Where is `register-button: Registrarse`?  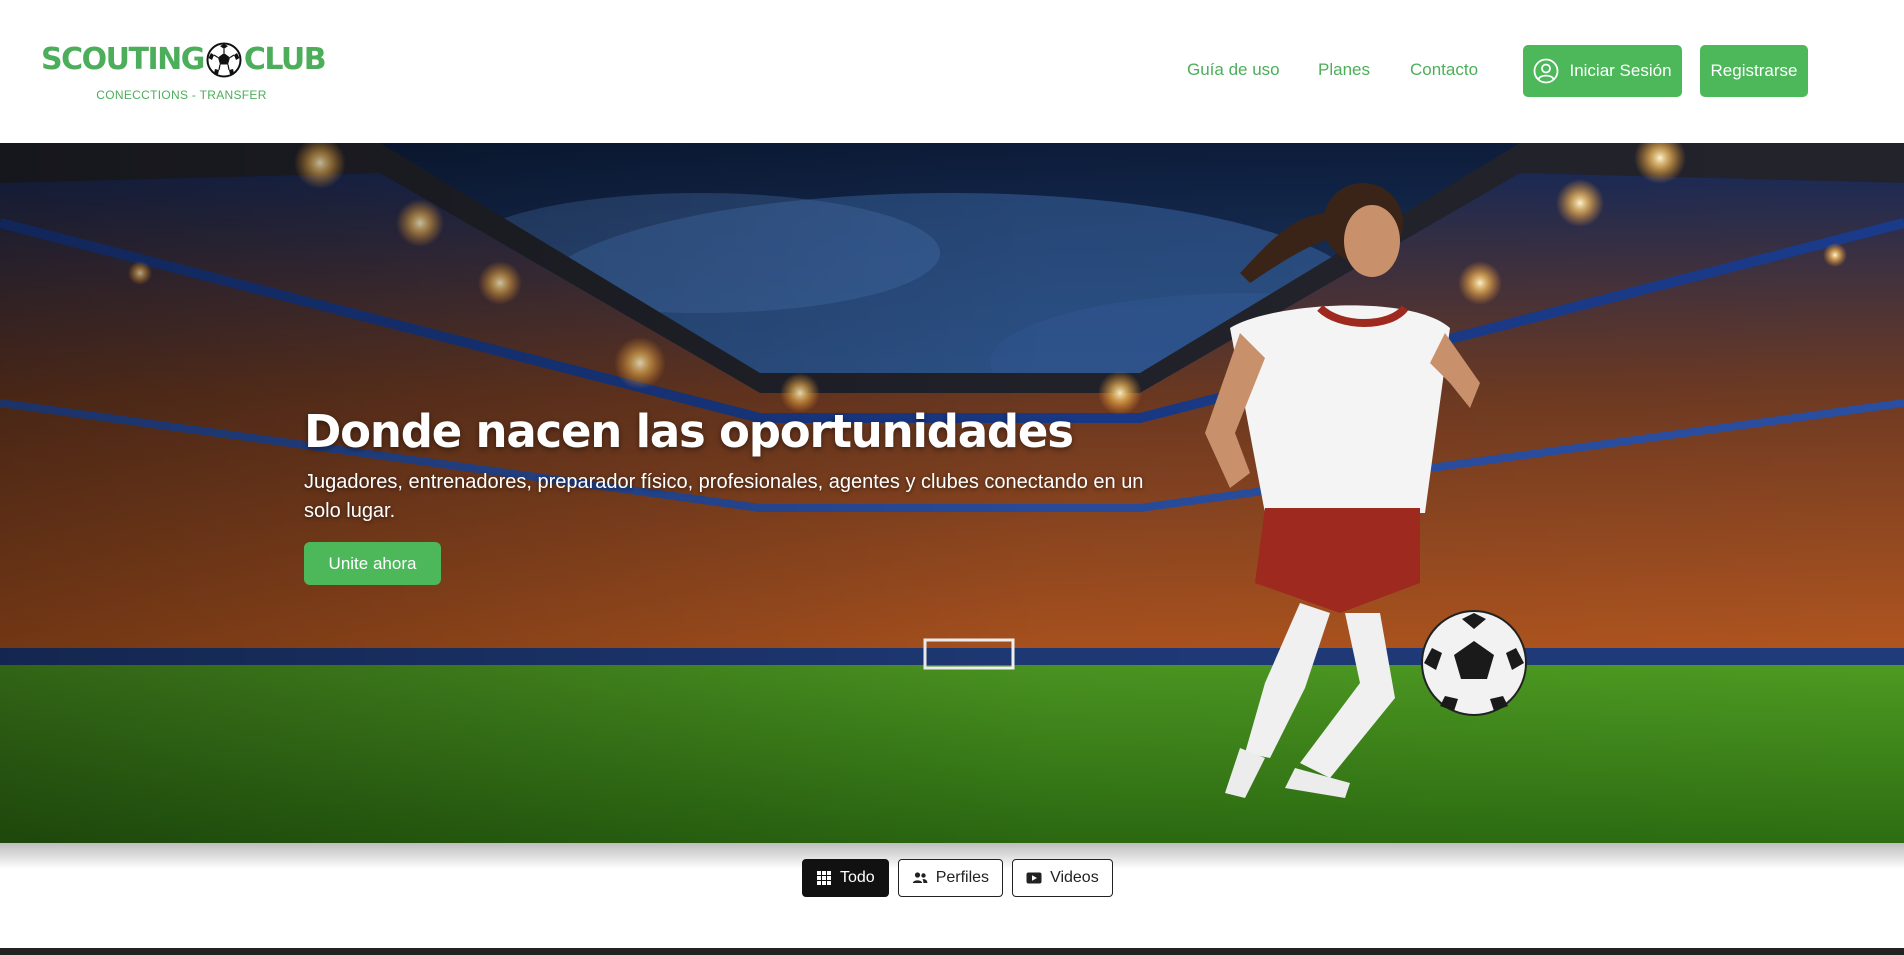
register-button: Registrarse is located at coordinates (1754, 71).